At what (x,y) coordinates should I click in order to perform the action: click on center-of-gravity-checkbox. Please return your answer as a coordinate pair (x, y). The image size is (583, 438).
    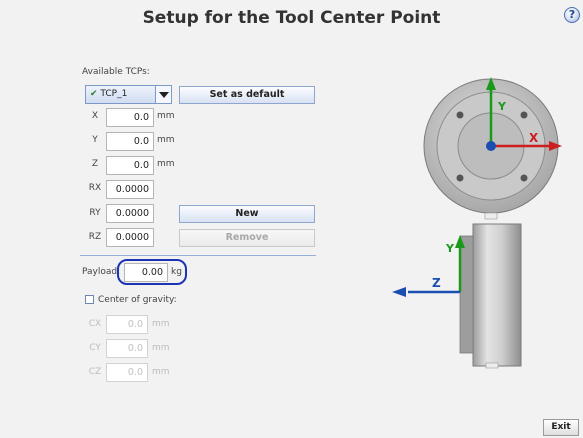
    Looking at the image, I should click on (89, 299).